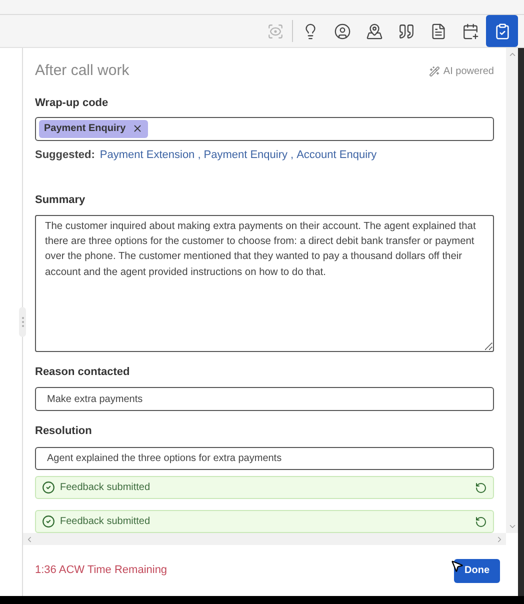  Describe the element at coordinates (264, 129) in the screenshot. I see `wrapup-field: Payment Enquiry` at that location.